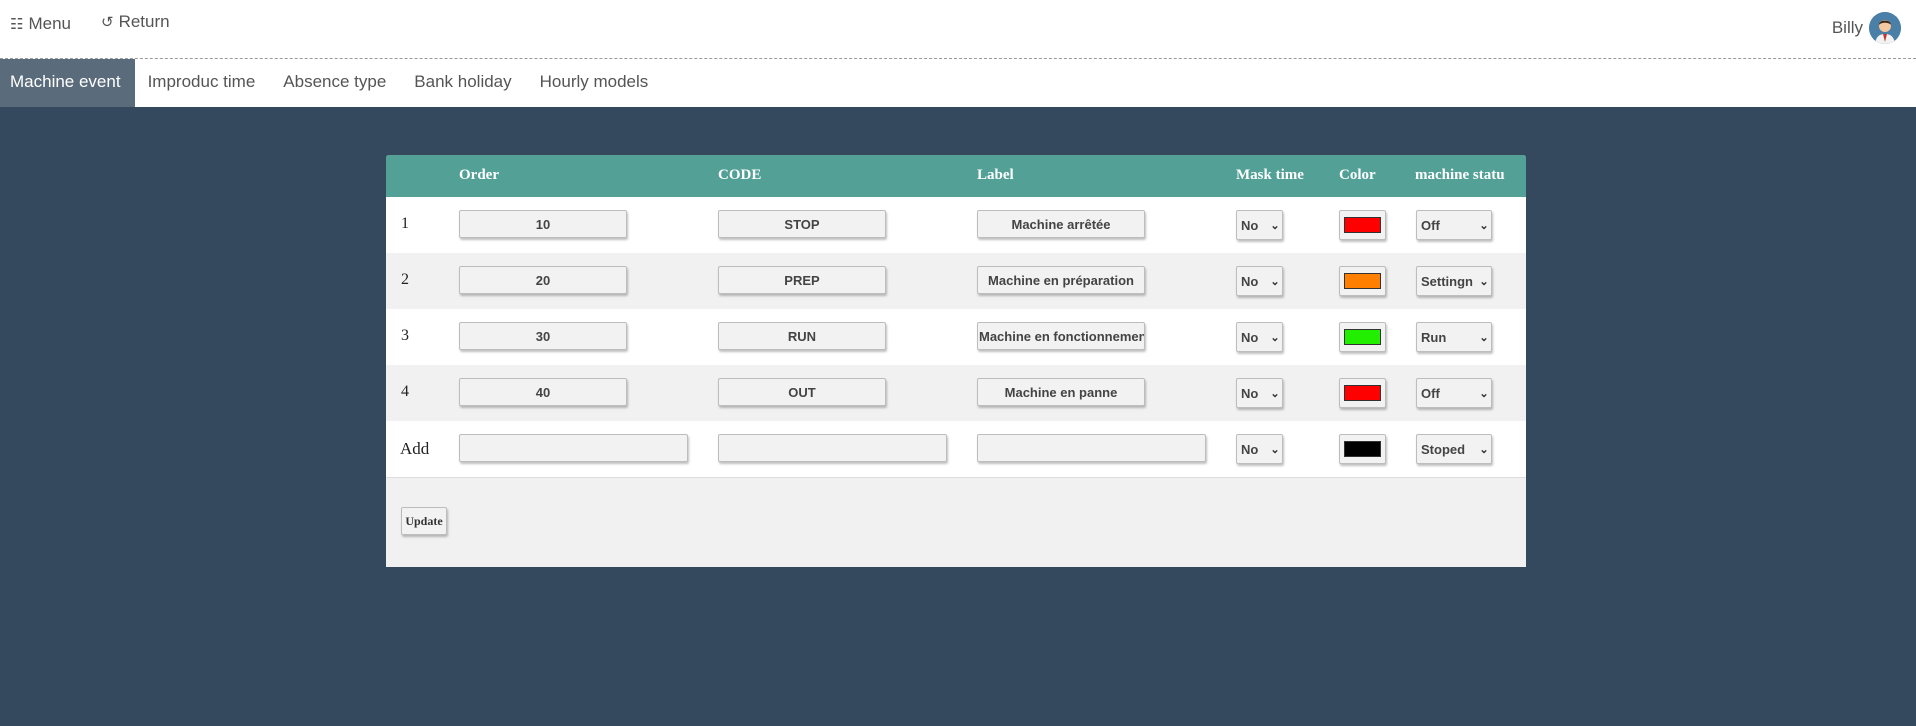 The width and height of the screenshot is (1916, 726). Describe the element at coordinates (543, 224) in the screenshot. I see `order-field: 10` at that location.